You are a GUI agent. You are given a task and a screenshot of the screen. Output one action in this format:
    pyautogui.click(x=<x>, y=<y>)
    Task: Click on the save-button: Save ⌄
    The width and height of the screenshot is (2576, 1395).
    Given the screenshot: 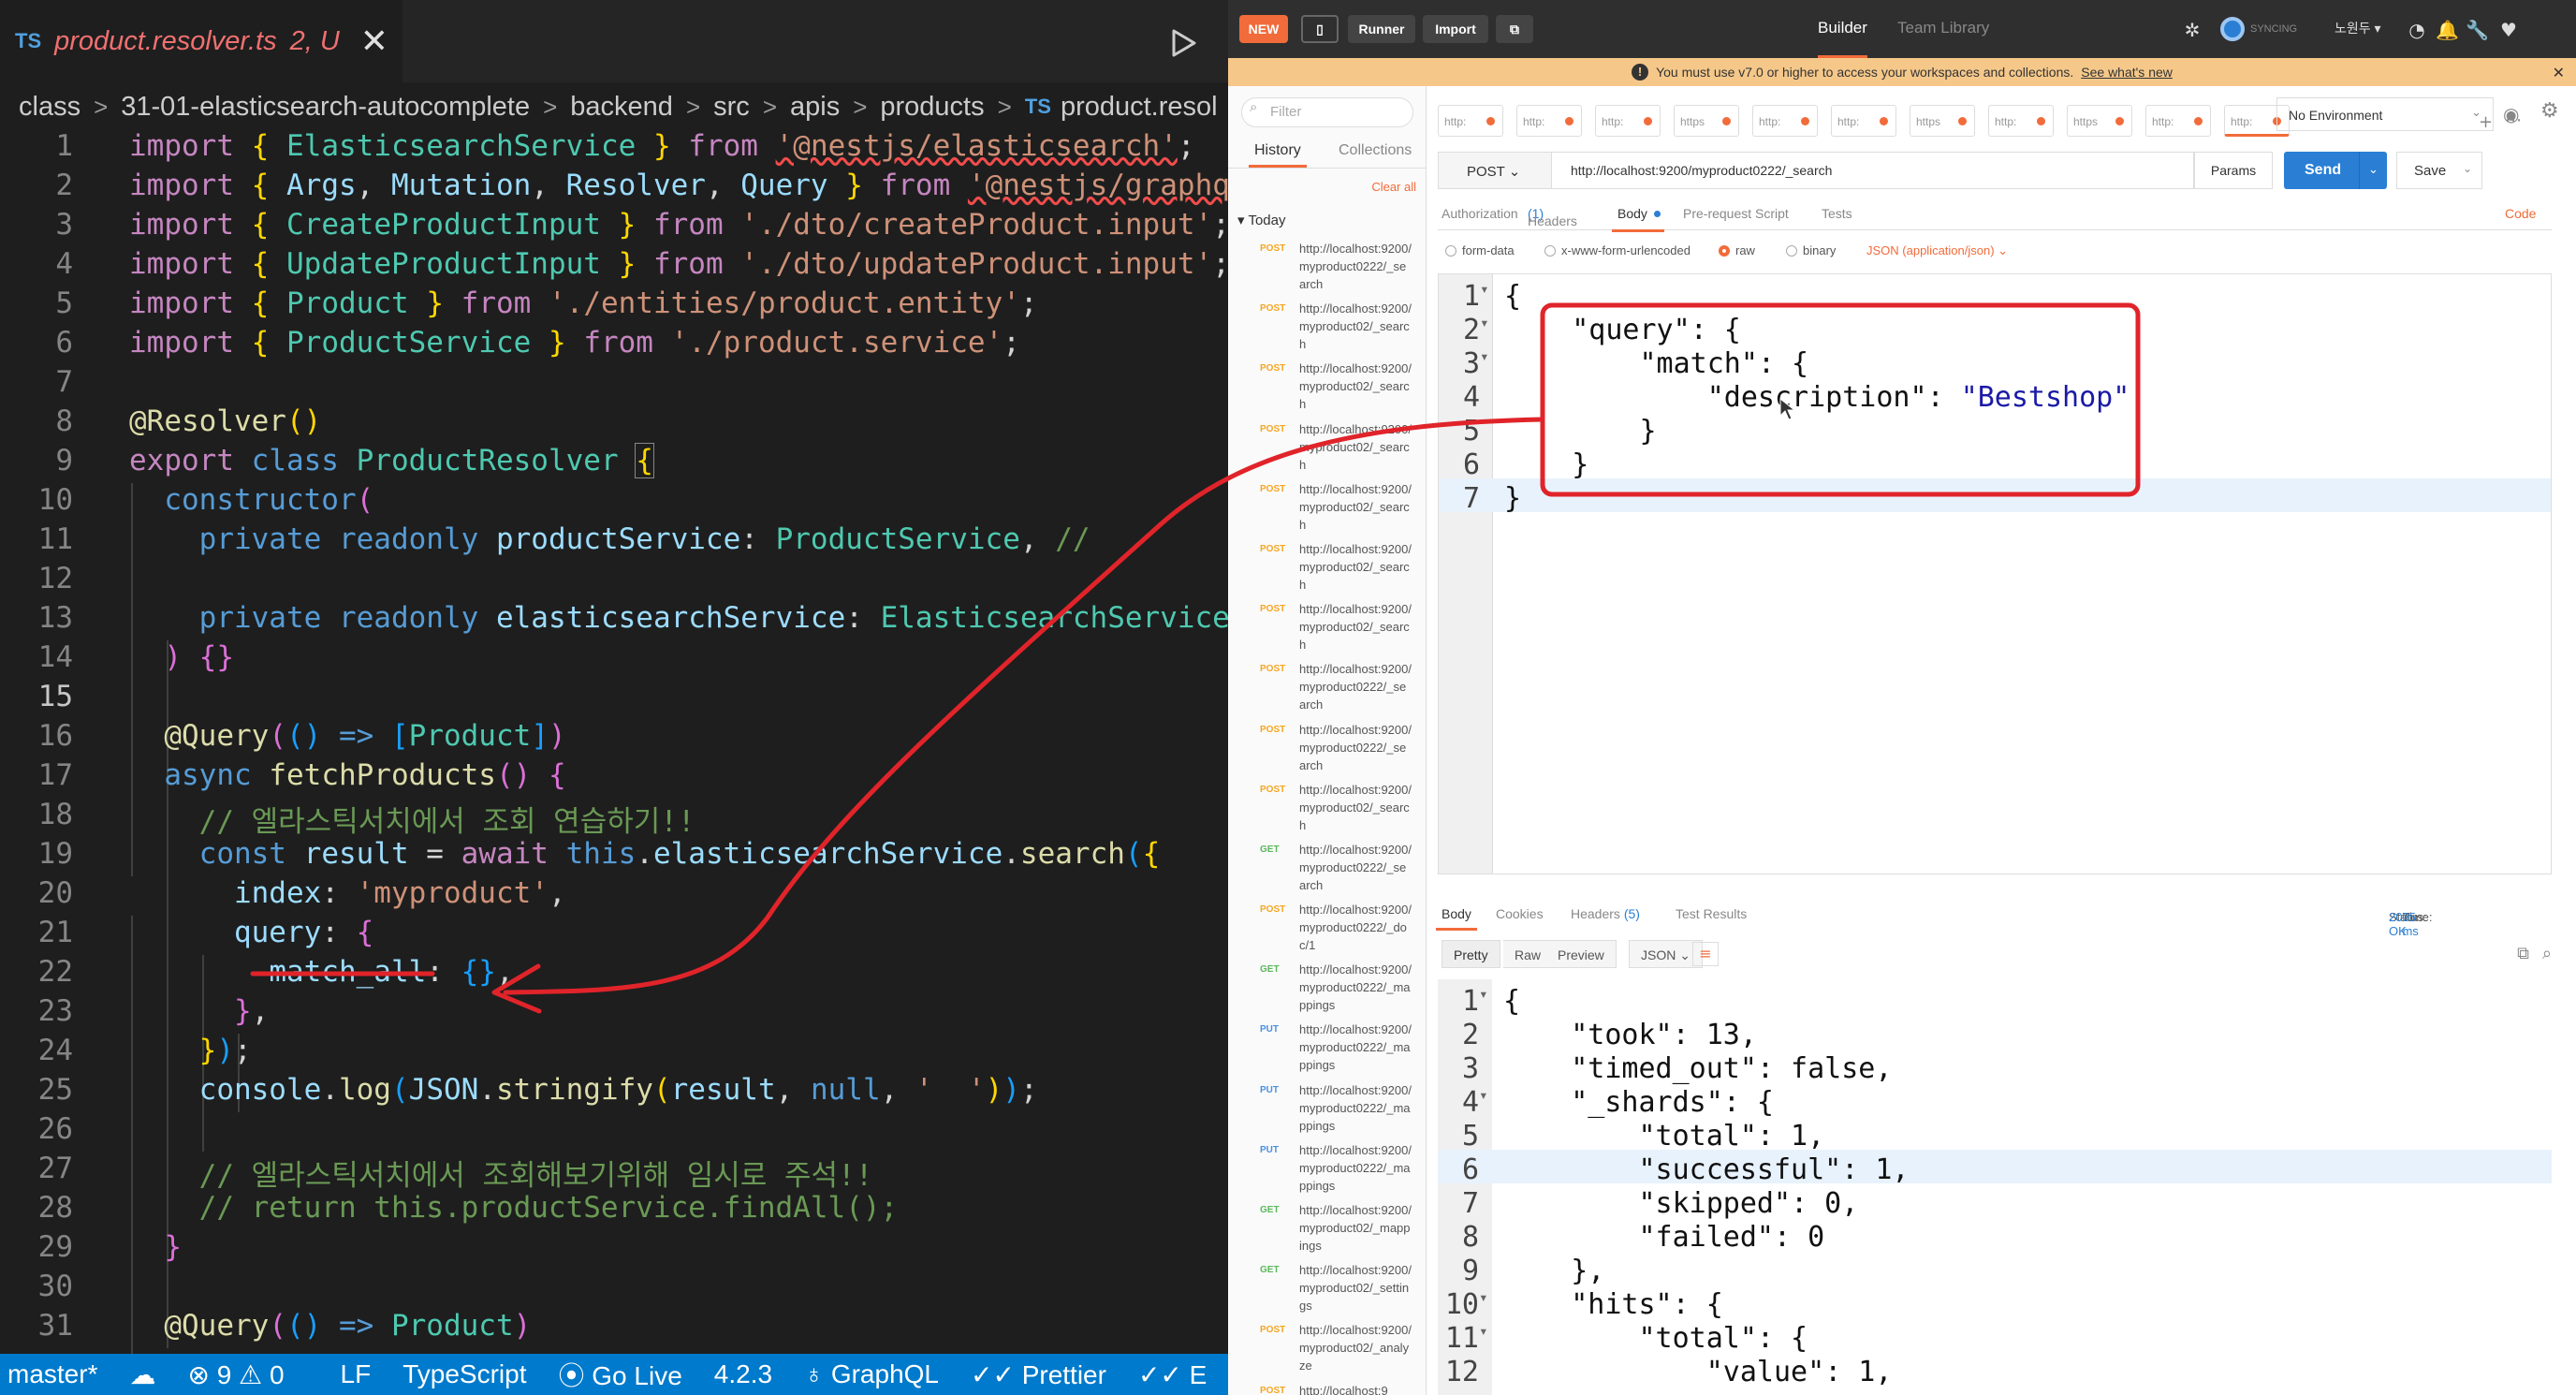 What is the action you would take?
    pyautogui.click(x=2439, y=170)
    